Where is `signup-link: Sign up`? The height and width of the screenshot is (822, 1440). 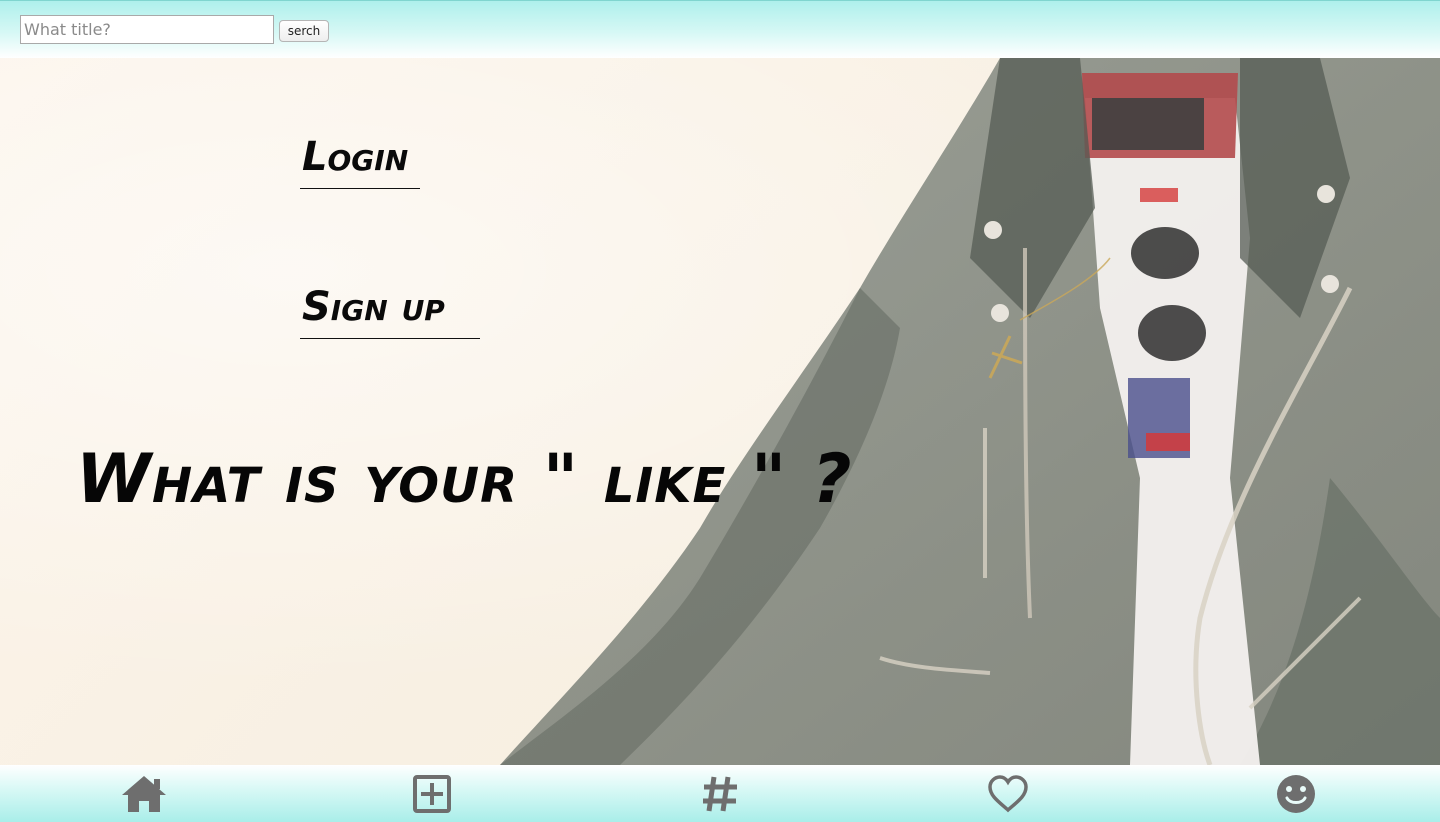 signup-link: Sign up is located at coordinates (390, 308).